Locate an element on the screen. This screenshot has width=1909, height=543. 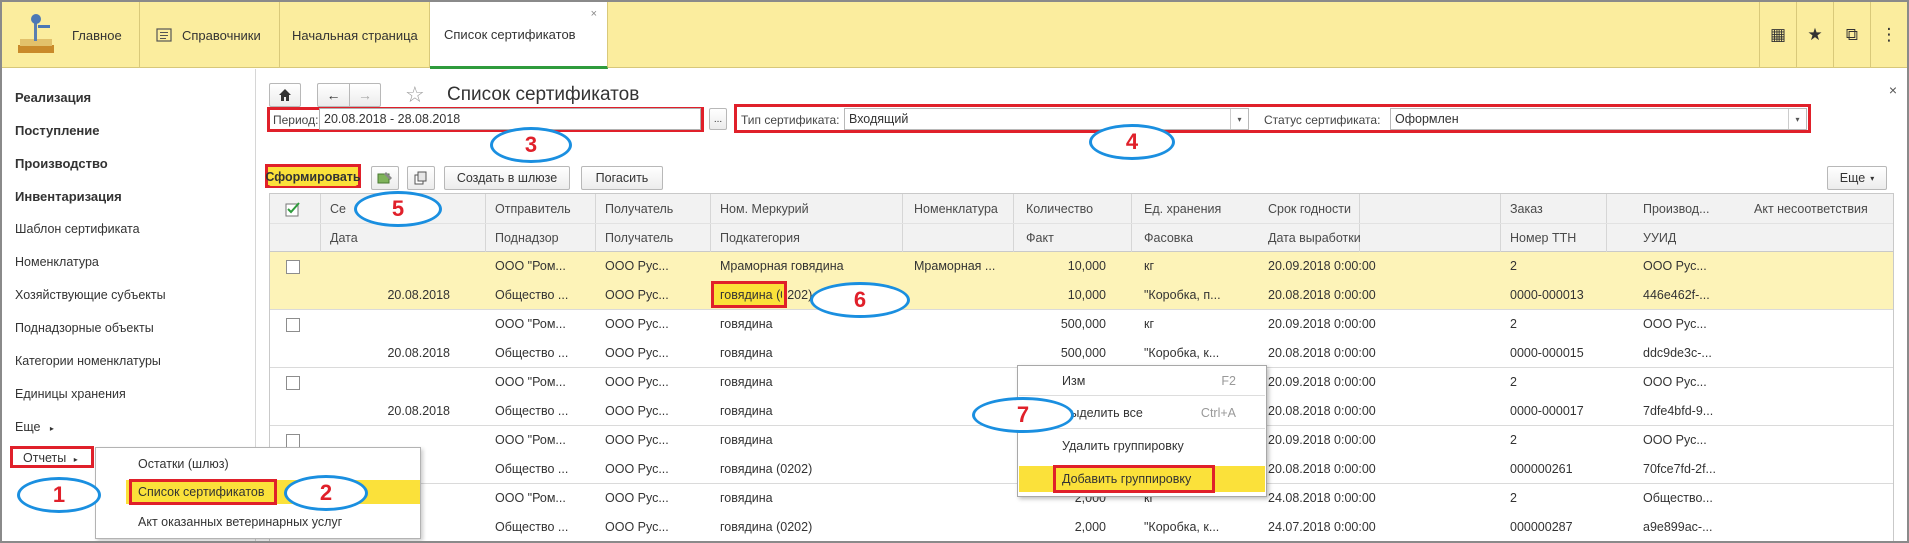
submenu-item-balances: Остатки (шлюз) is located at coordinates (183, 464).